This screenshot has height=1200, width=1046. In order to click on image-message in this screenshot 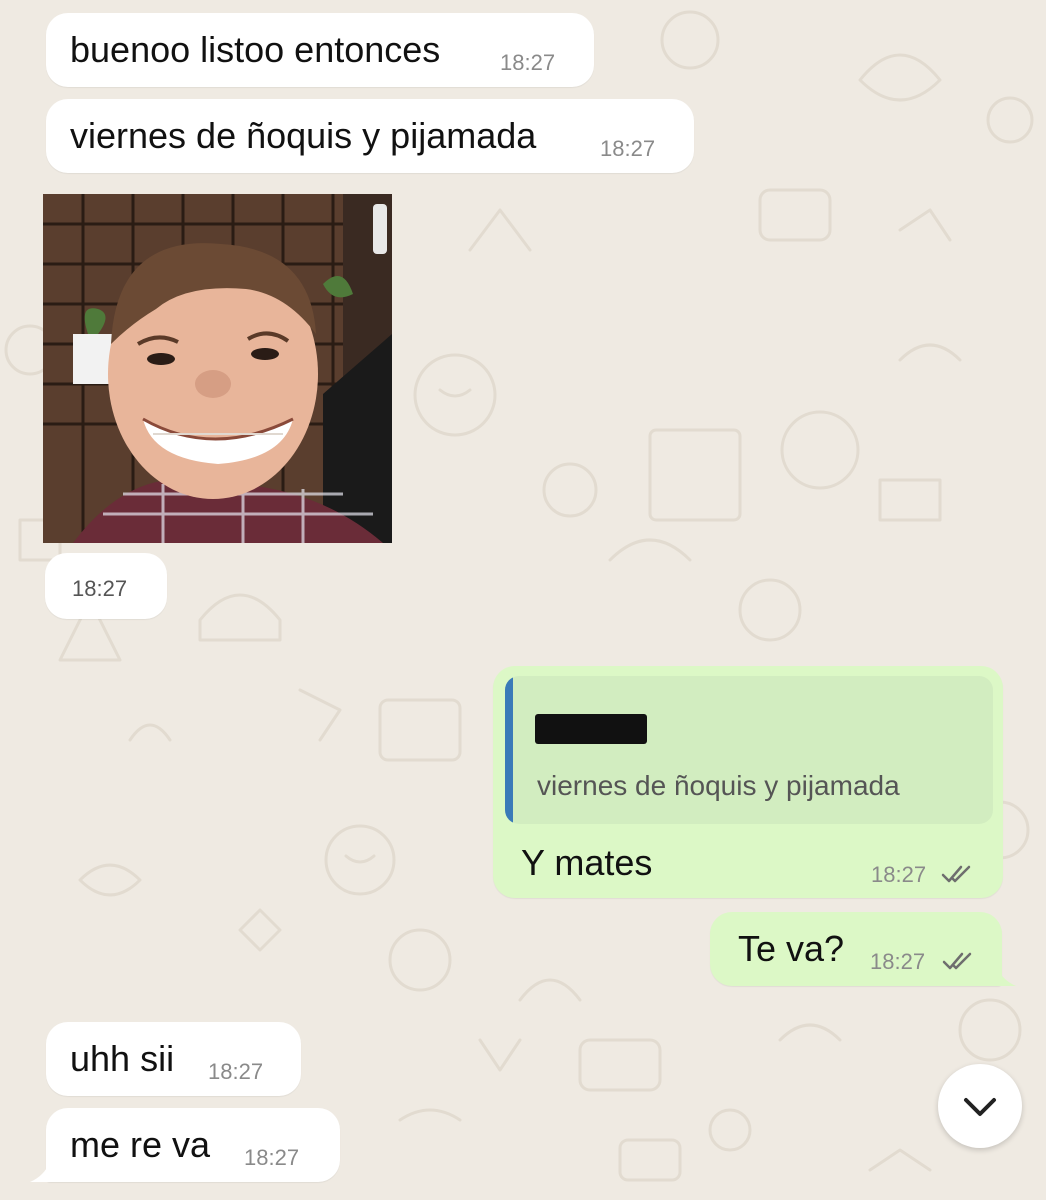, I will do `click(217, 368)`.